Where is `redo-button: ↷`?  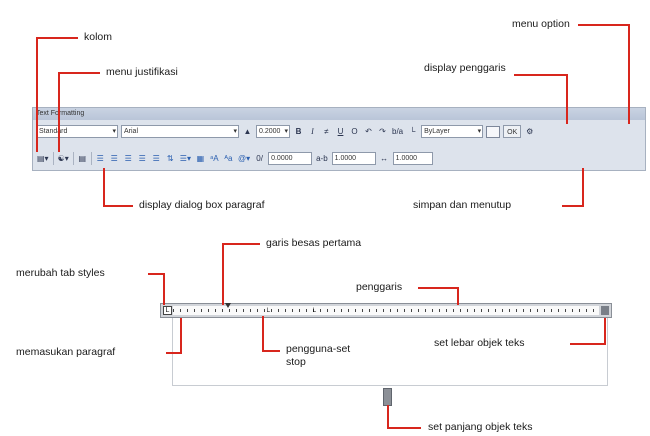
redo-button: ↷ is located at coordinates (382, 131).